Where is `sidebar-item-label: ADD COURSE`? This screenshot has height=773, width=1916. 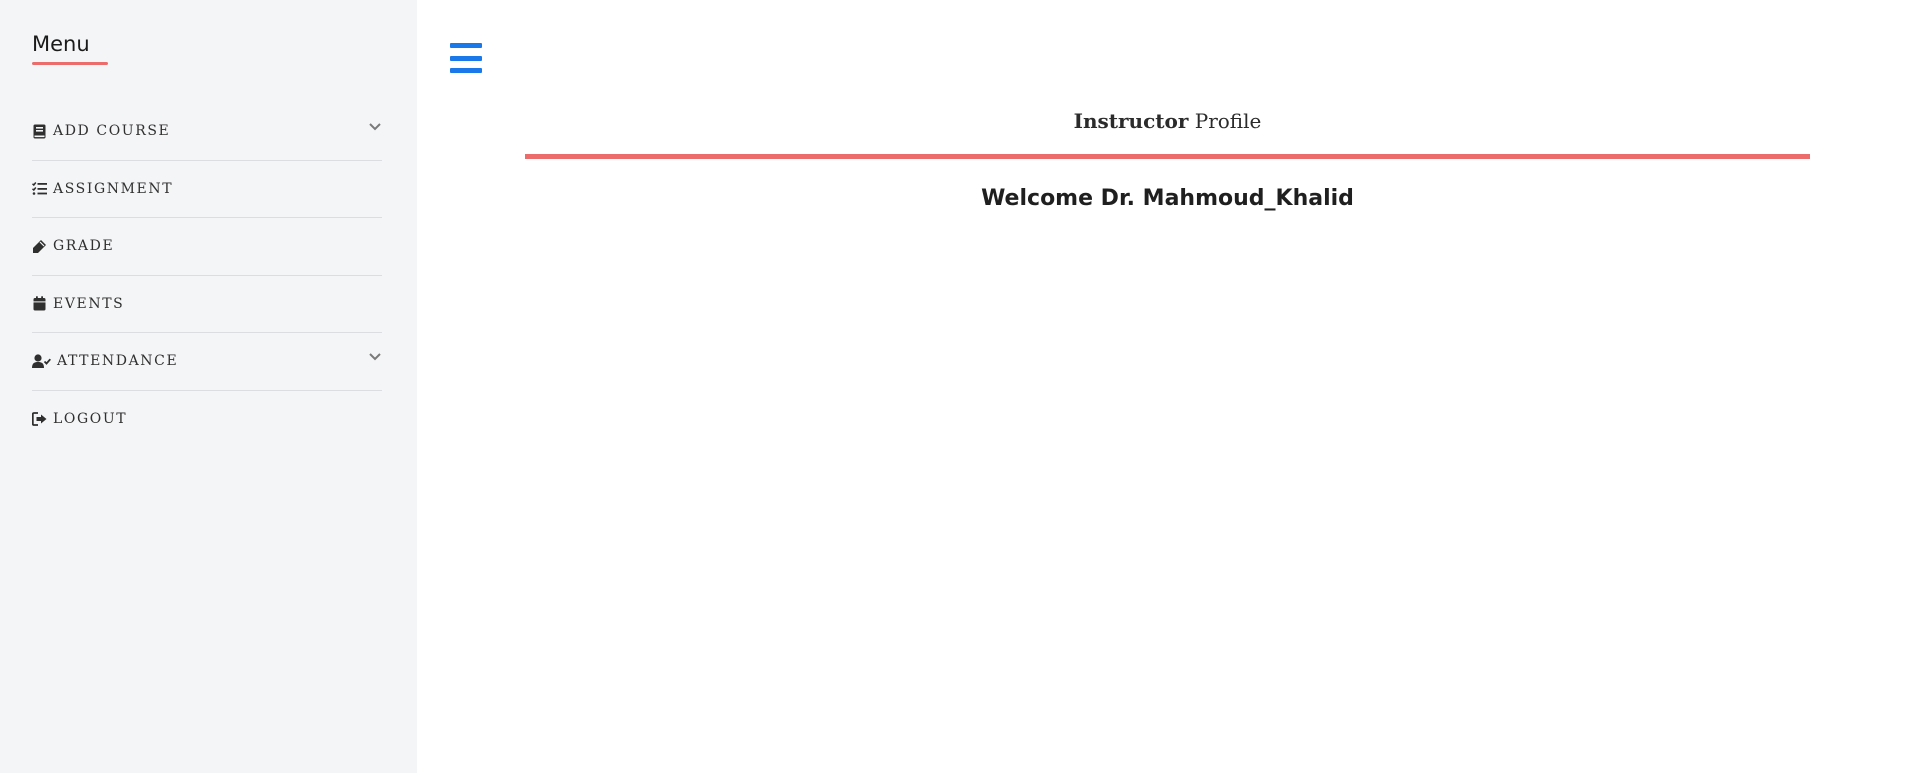 sidebar-item-label: ADD COURSE is located at coordinates (112, 131).